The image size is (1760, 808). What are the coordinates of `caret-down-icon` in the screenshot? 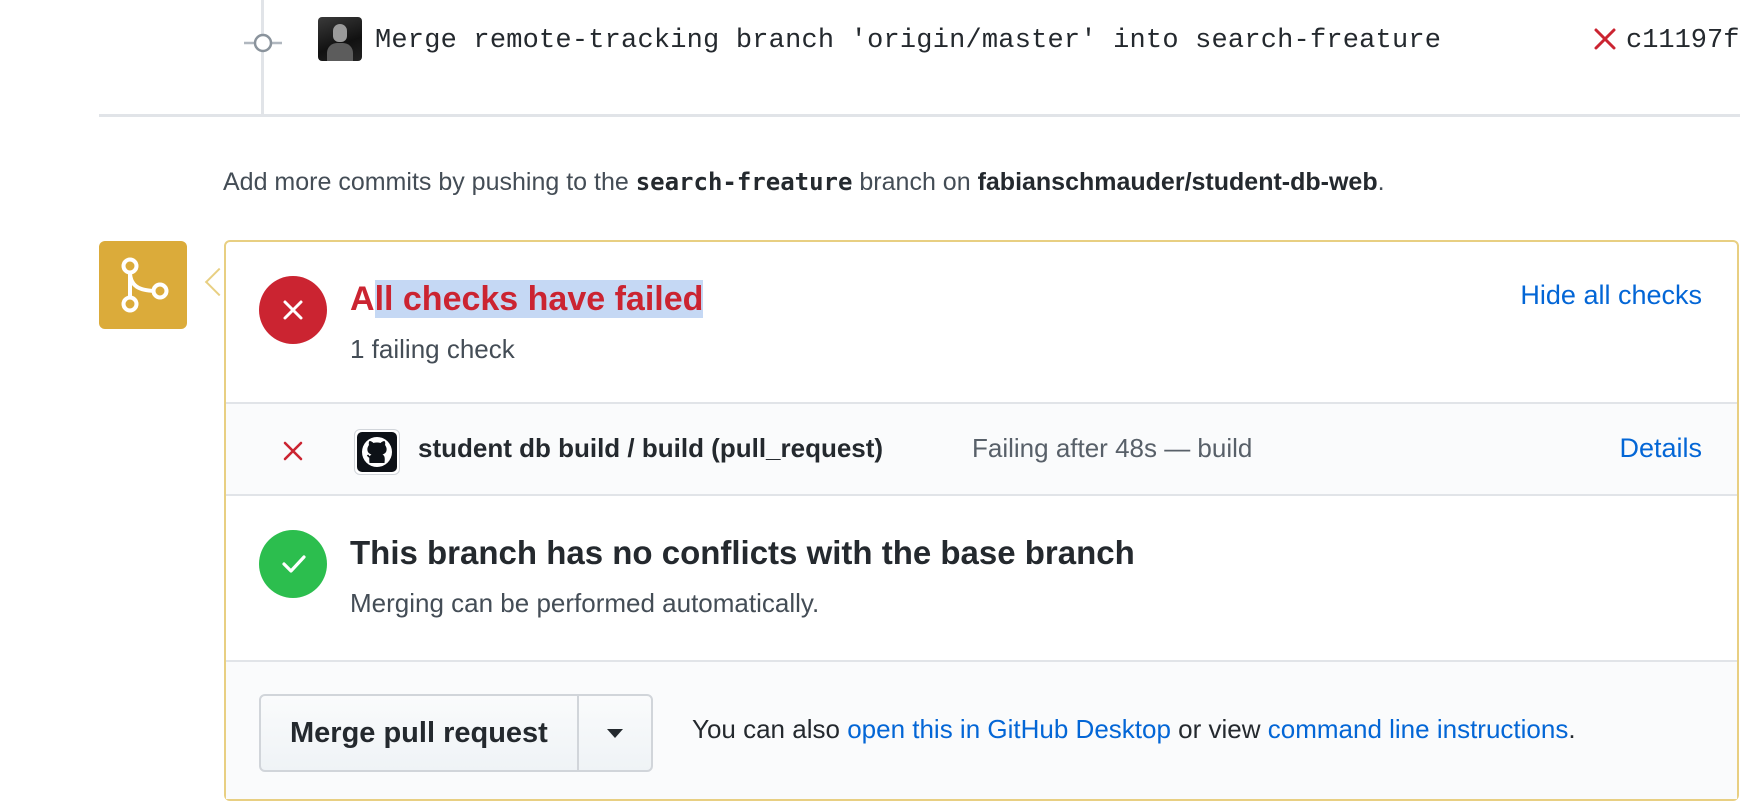 It's located at (614, 733).